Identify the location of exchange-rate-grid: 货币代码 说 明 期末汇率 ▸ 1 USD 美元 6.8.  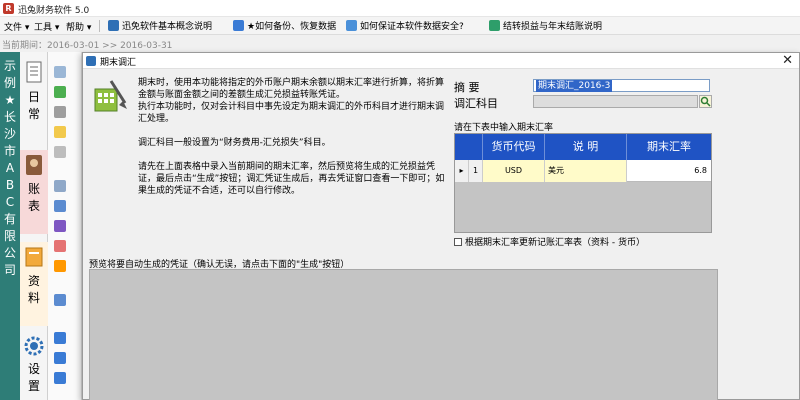
(583, 183).